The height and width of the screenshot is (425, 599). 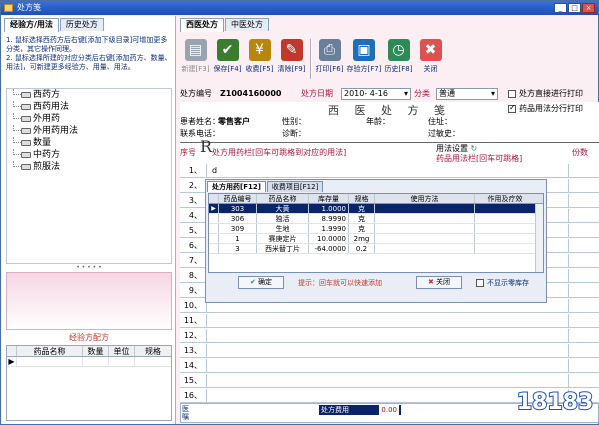 I want to click on fee-label: 处方费用, so click(x=335, y=410).